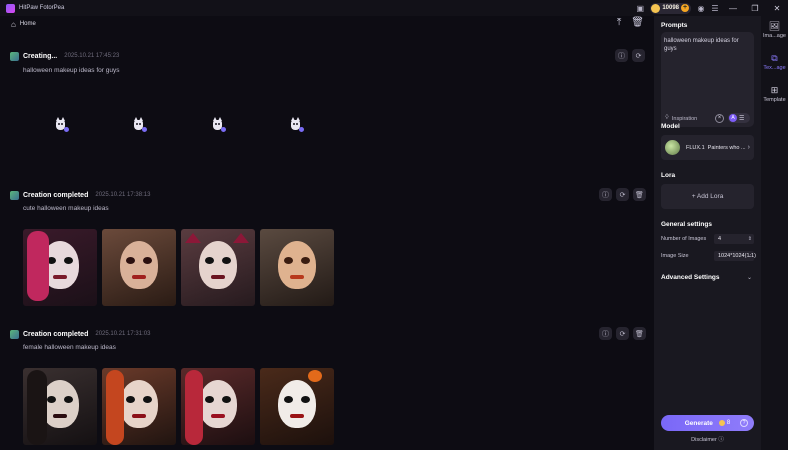  Describe the element at coordinates (744, 423) in the screenshot. I see `help-icon: ?` at that location.